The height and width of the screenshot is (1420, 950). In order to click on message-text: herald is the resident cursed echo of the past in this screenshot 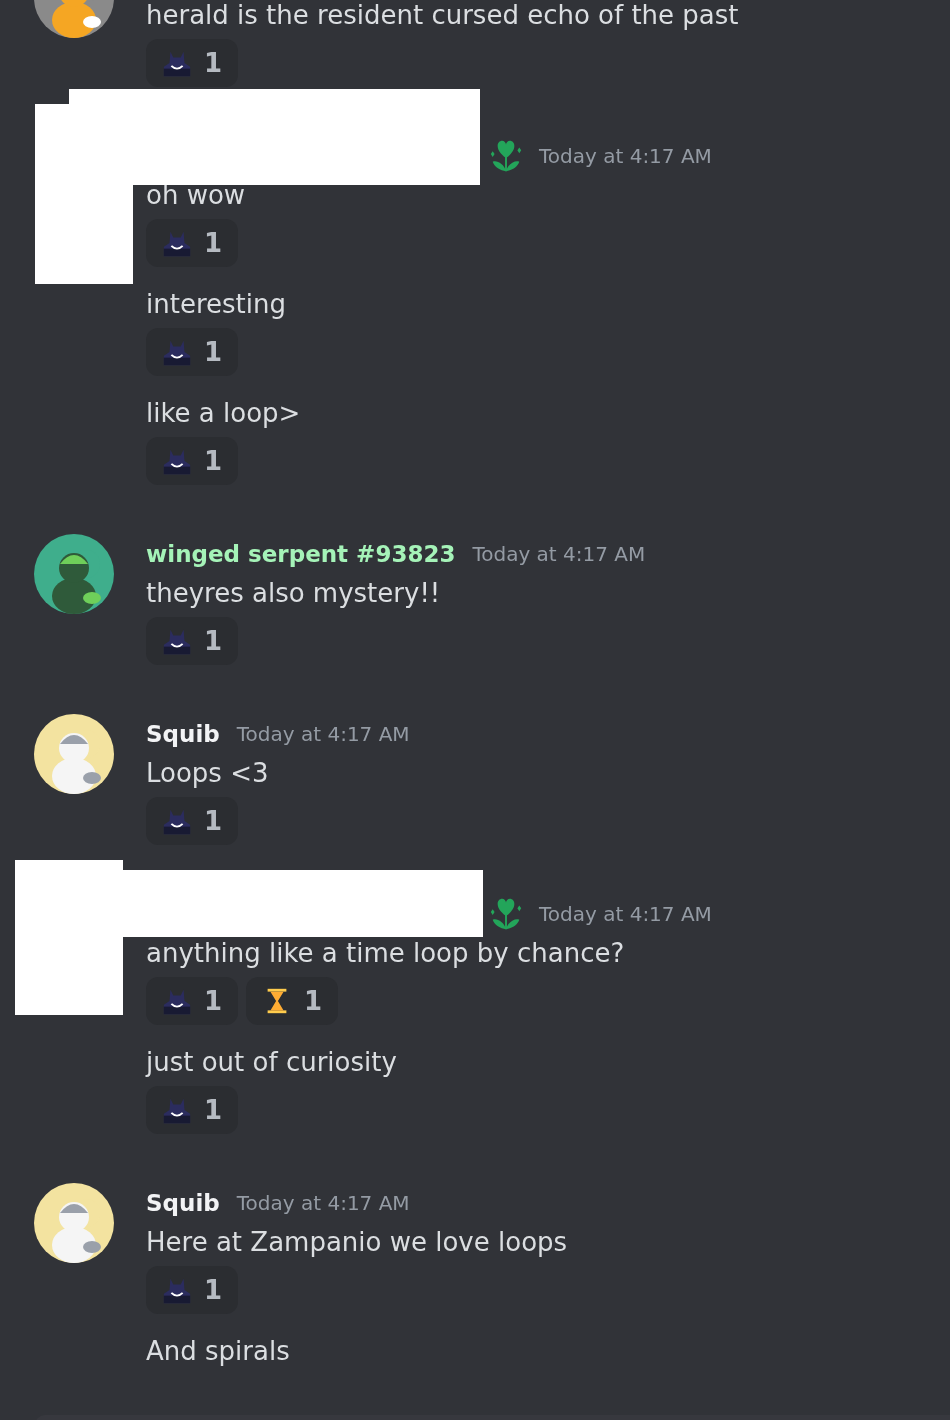, I will do `click(442, 15)`.